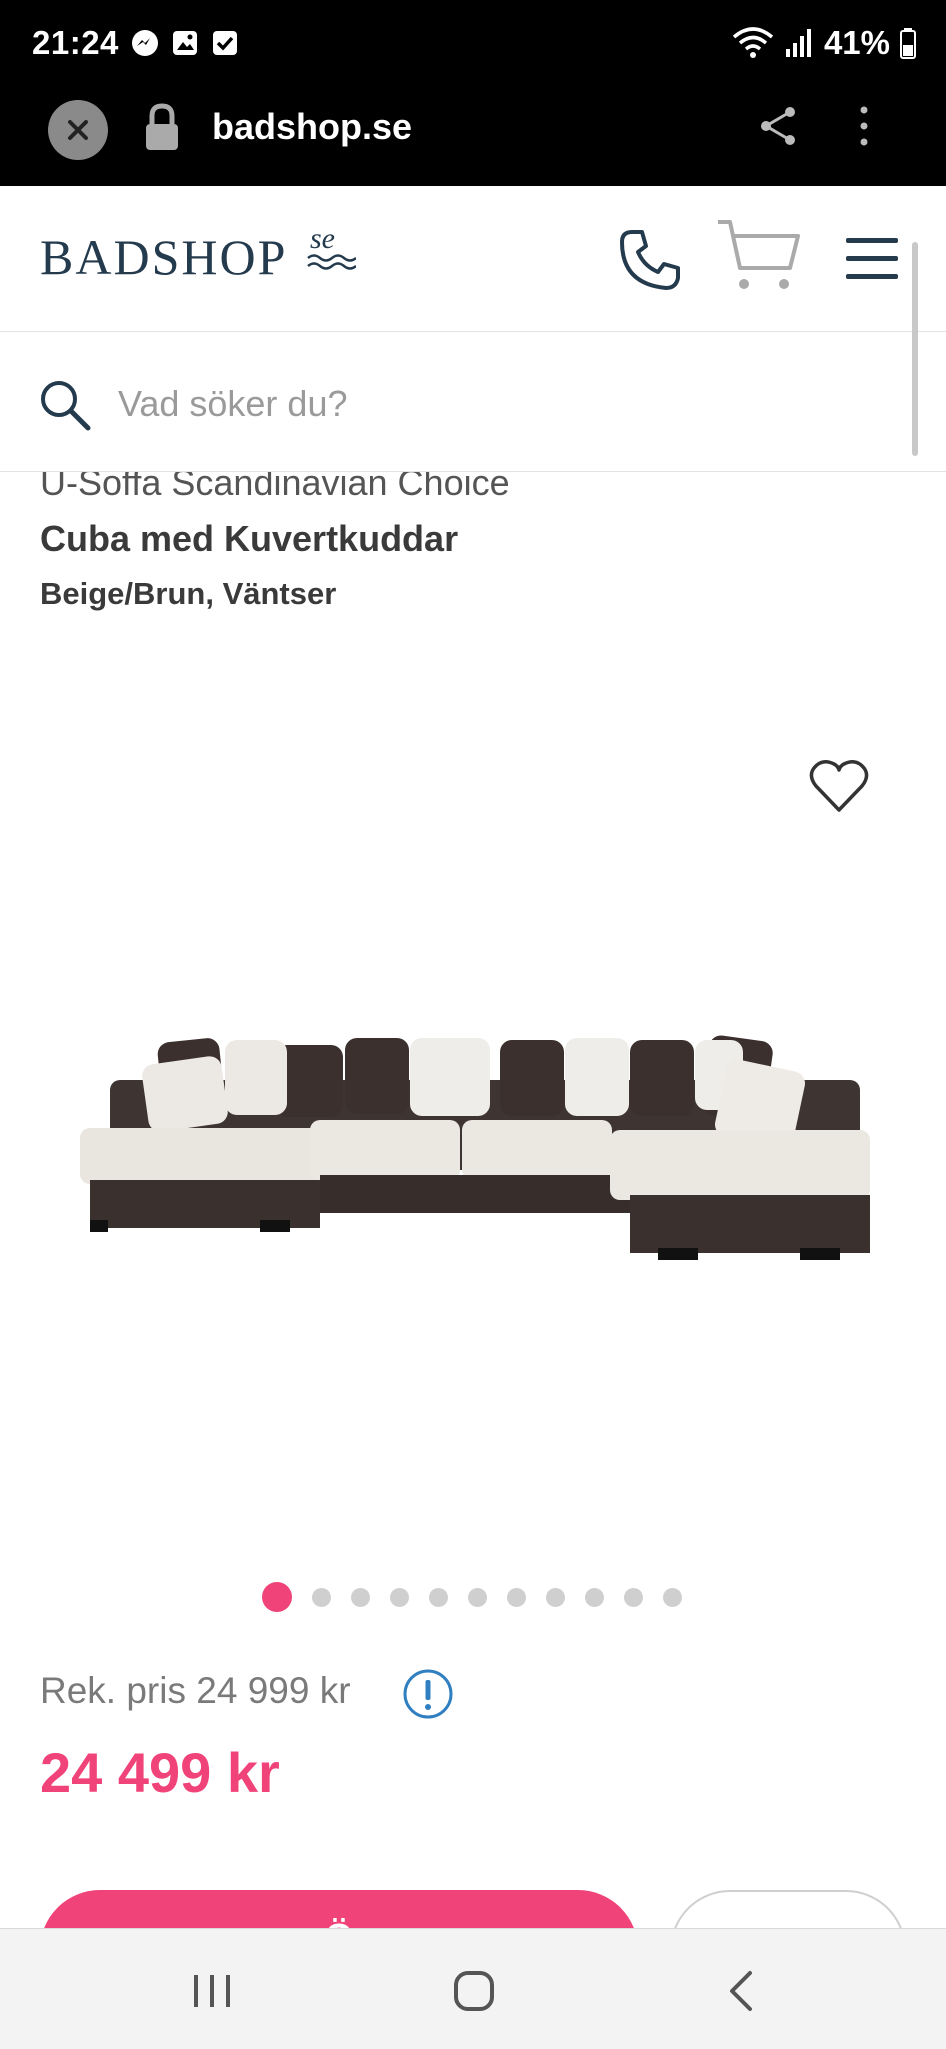 The image size is (946, 2049). Describe the element at coordinates (498, 404) in the screenshot. I see `search-input` at that location.